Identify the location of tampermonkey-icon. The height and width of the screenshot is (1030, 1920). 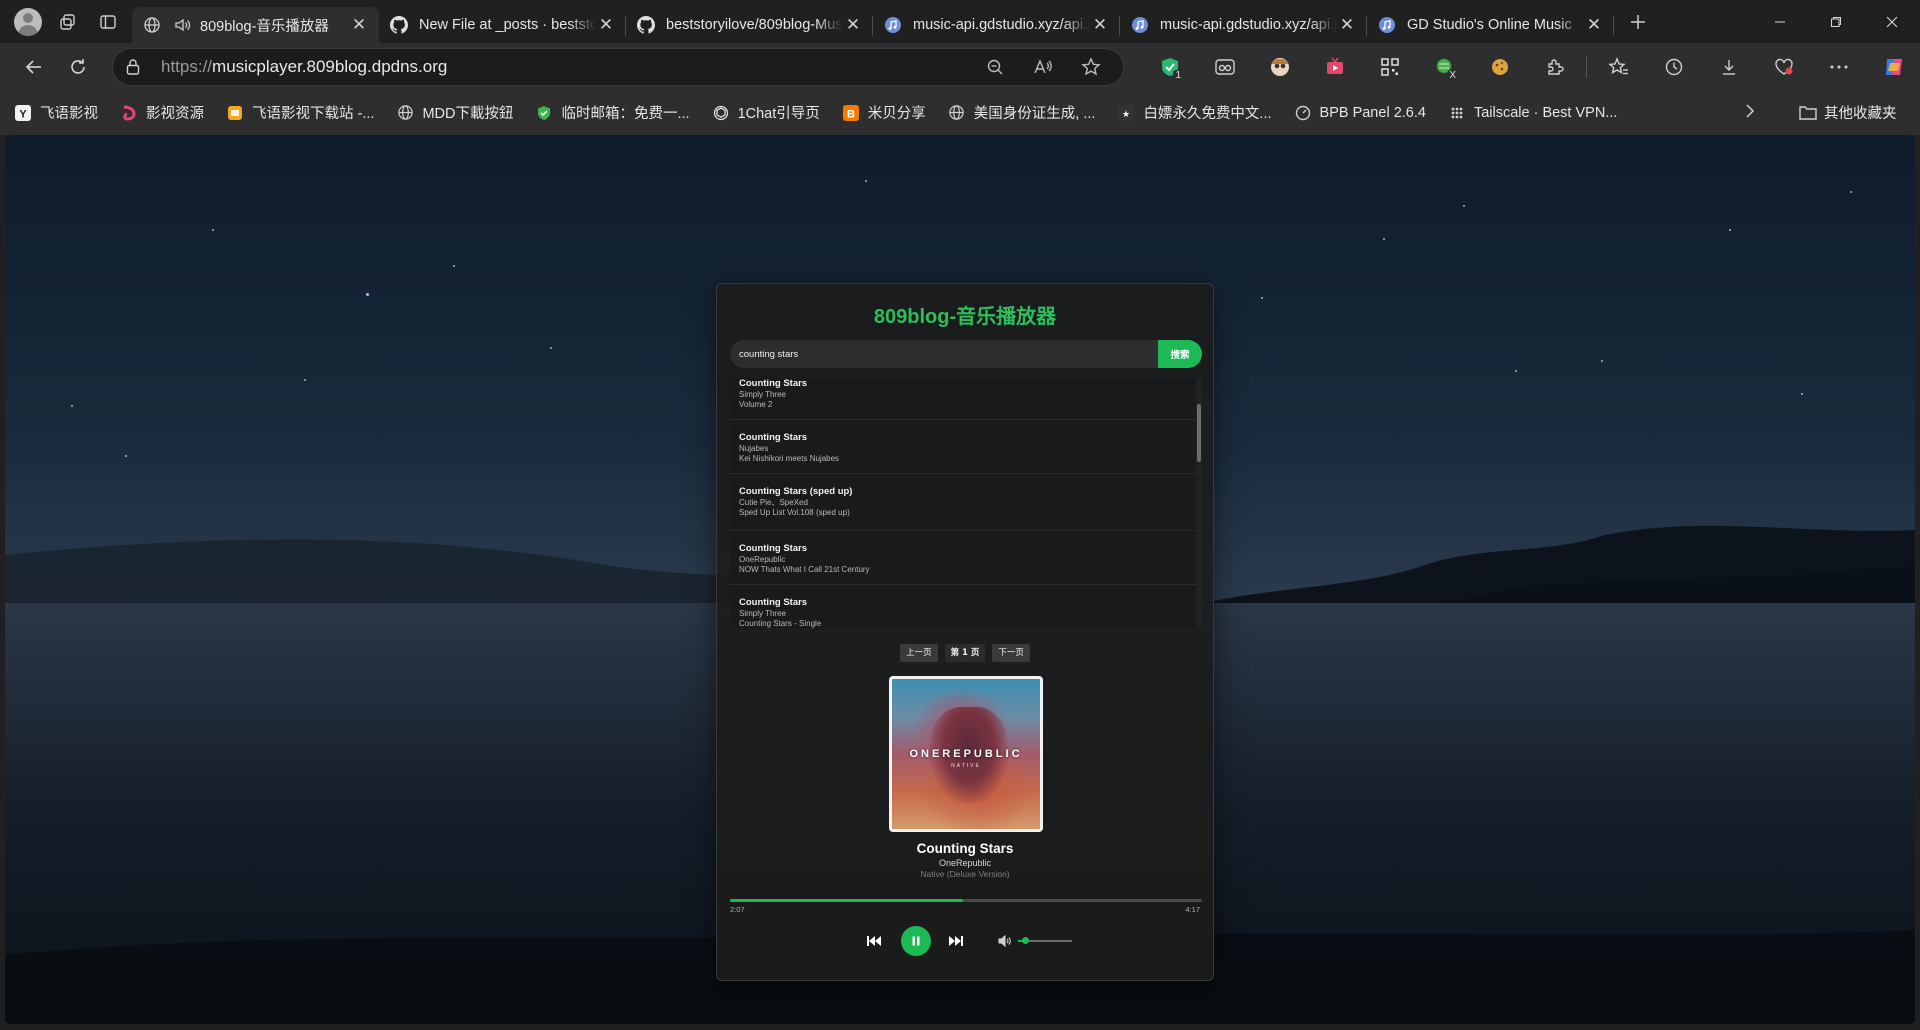
(1279, 67).